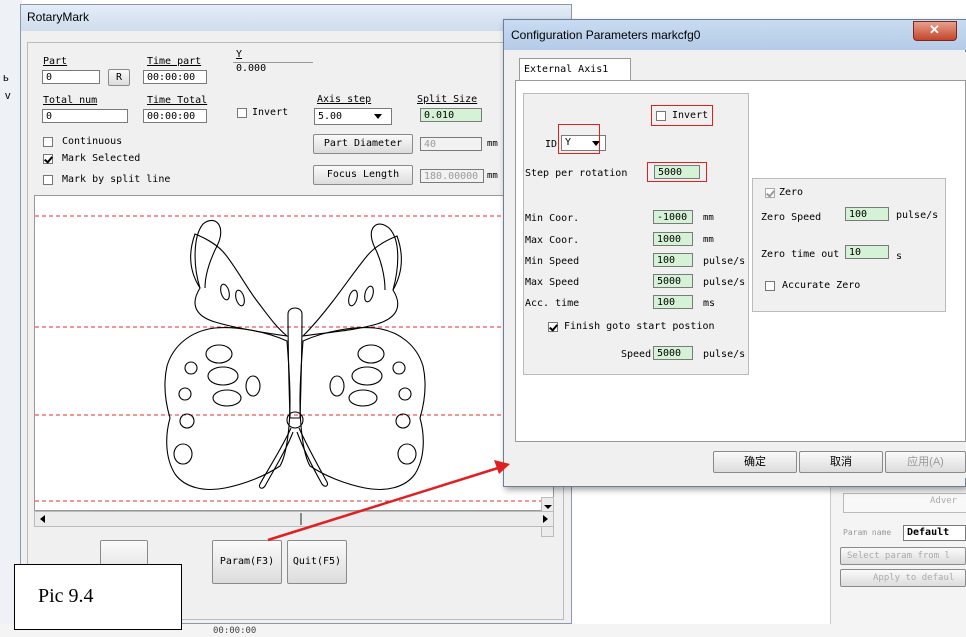  I want to click on step-highlight, so click(677, 172).